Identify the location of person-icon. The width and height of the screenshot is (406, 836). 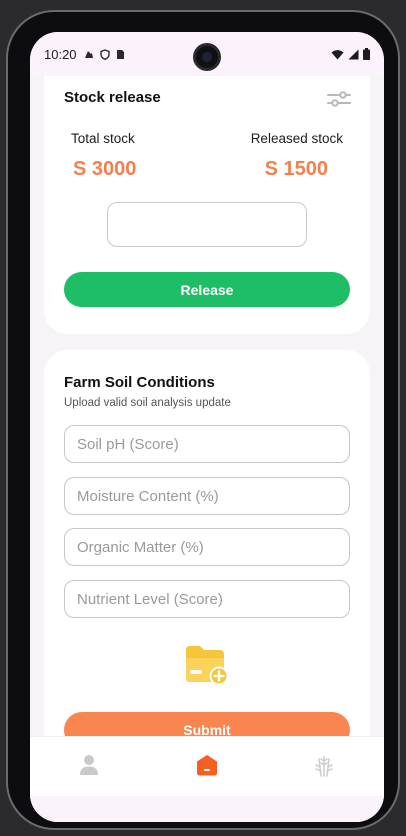
(89, 765).